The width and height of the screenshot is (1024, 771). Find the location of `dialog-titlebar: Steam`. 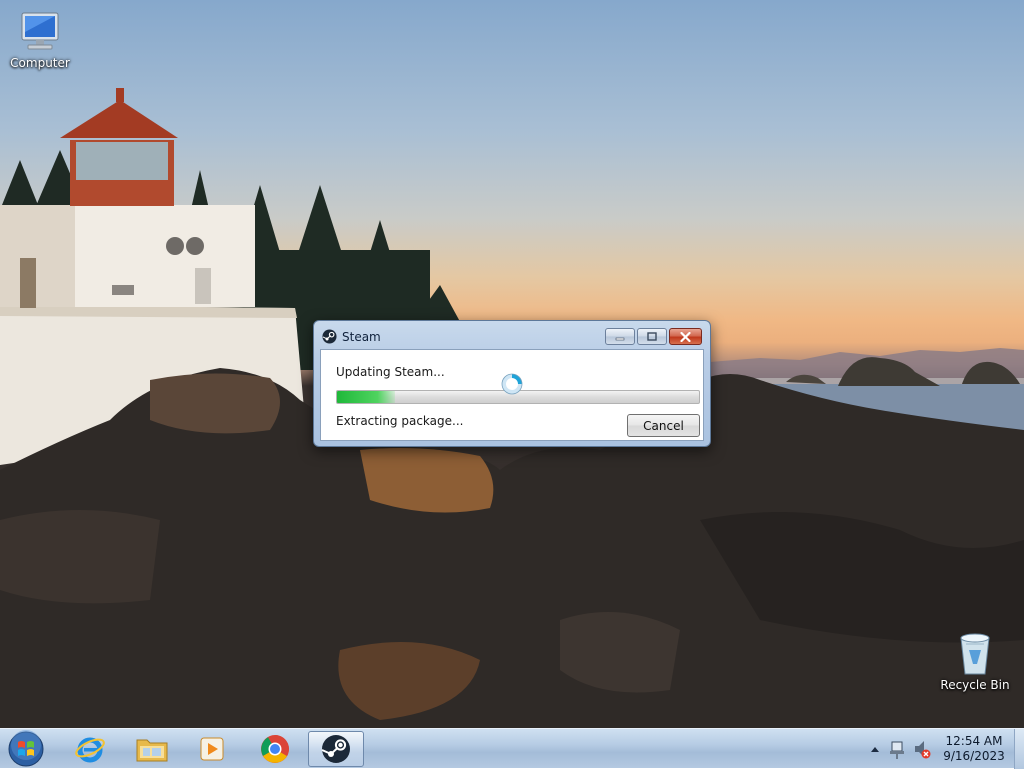

dialog-titlebar: Steam is located at coordinates (512, 335).